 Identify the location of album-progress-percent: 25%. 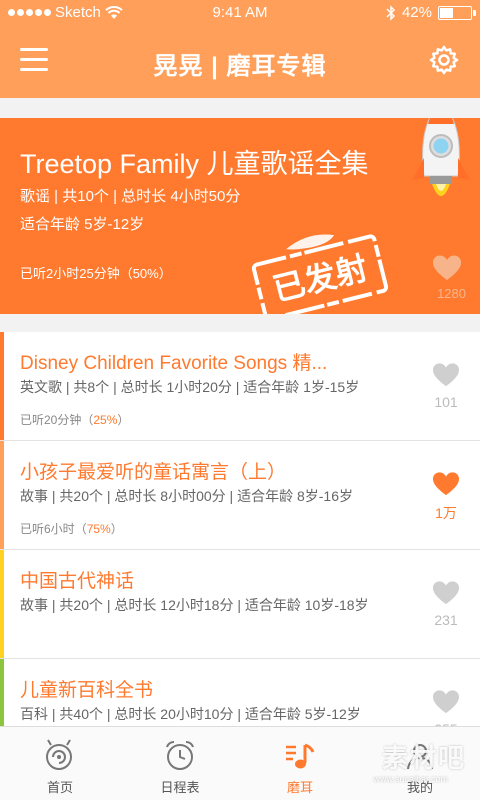
(105, 420).